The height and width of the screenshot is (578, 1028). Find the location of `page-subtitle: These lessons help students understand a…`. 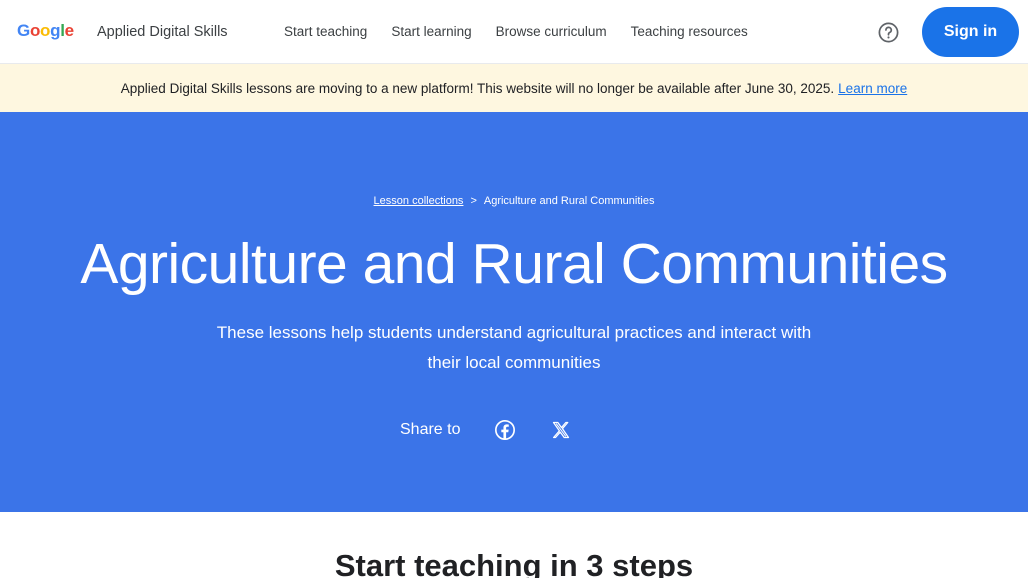

page-subtitle: These lessons help students understand a… is located at coordinates (514, 347).